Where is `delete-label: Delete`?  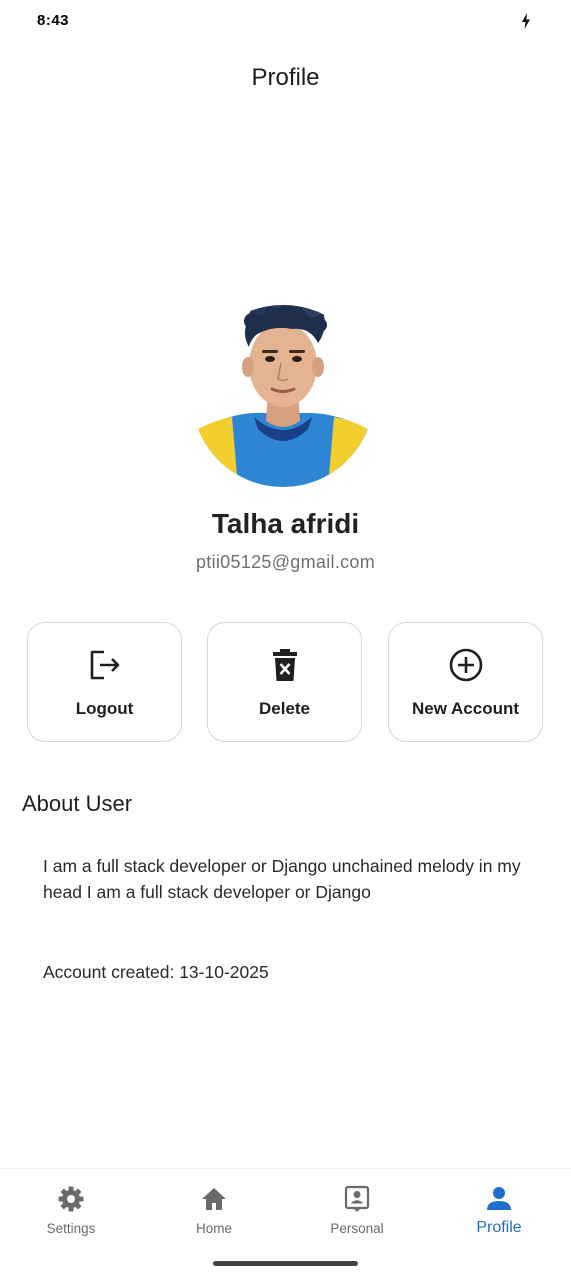
delete-label: Delete is located at coordinates (284, 708).